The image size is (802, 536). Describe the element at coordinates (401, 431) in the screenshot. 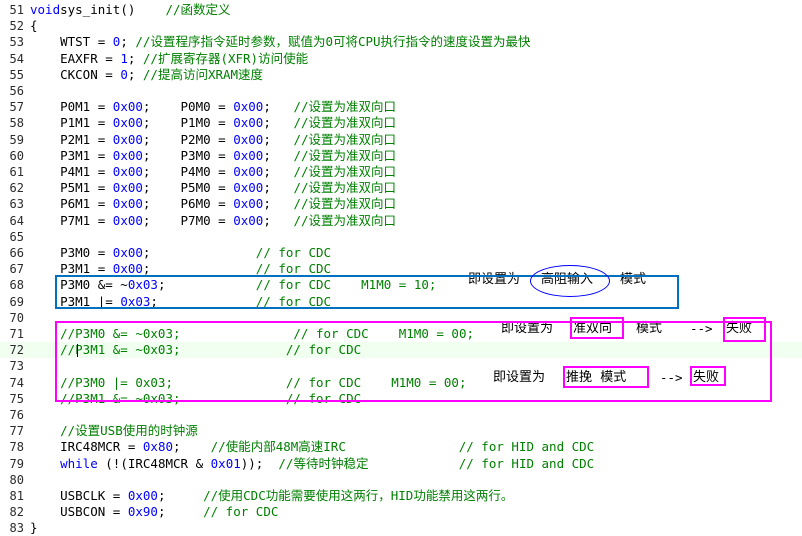

I see `code-line: 77 //设置USB使用的时钟源` at that location.